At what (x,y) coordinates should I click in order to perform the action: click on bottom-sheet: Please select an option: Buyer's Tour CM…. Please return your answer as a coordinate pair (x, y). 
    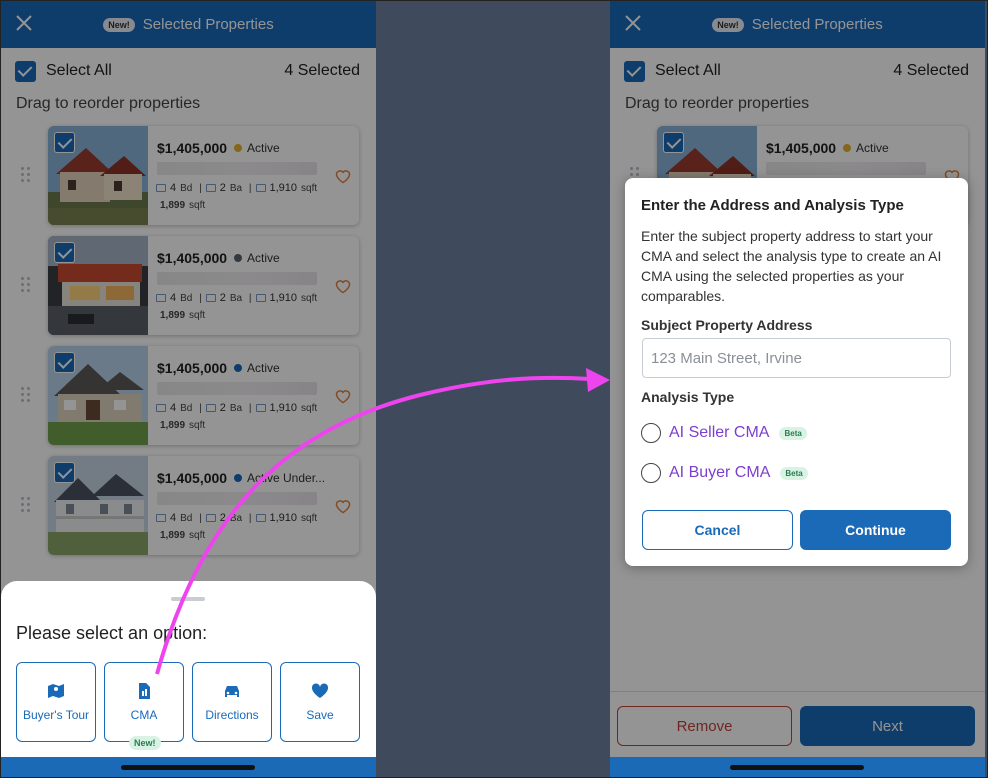
    Looking at the image, I should click on (188, 679).